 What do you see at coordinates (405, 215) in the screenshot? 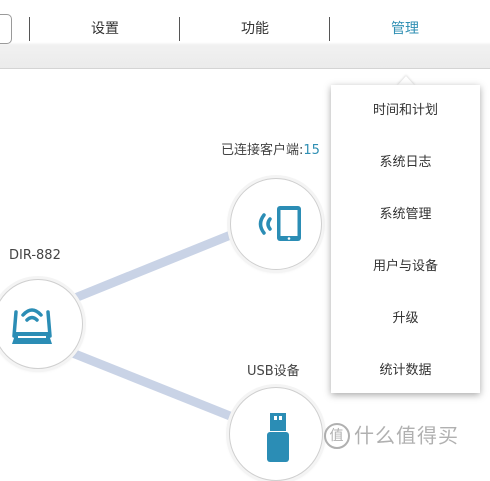
I see `menu-item-system-admin: 系统管理` at bounding box center [405, 215].